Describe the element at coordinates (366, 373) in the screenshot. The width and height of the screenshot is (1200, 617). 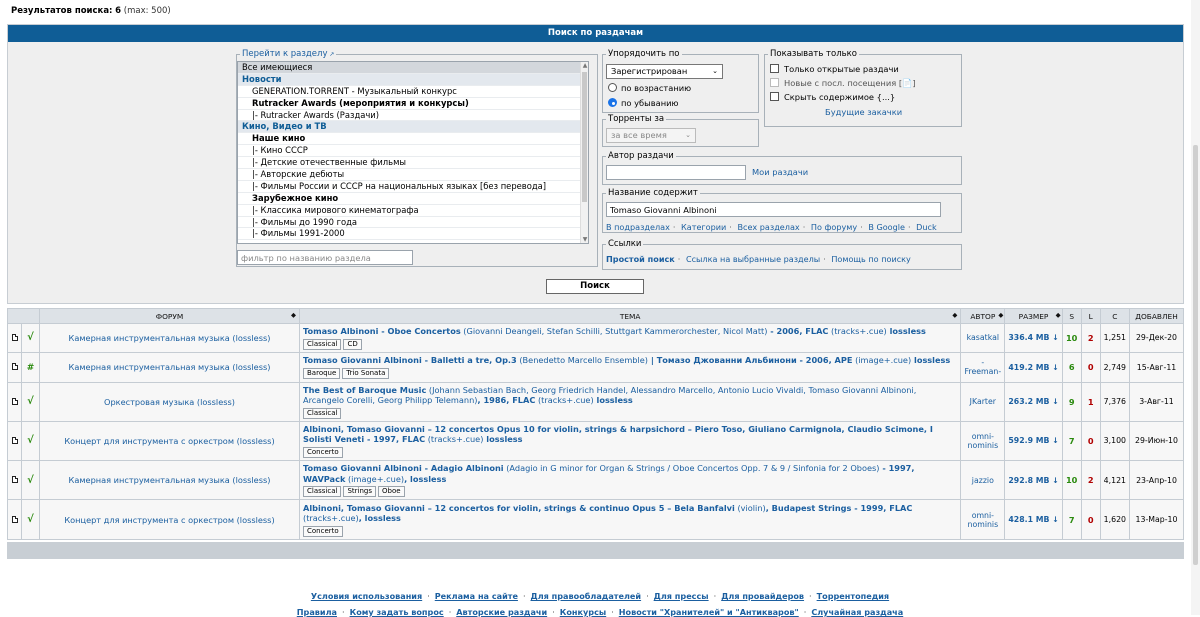
I see `tag: Trio Sonata` at that location.